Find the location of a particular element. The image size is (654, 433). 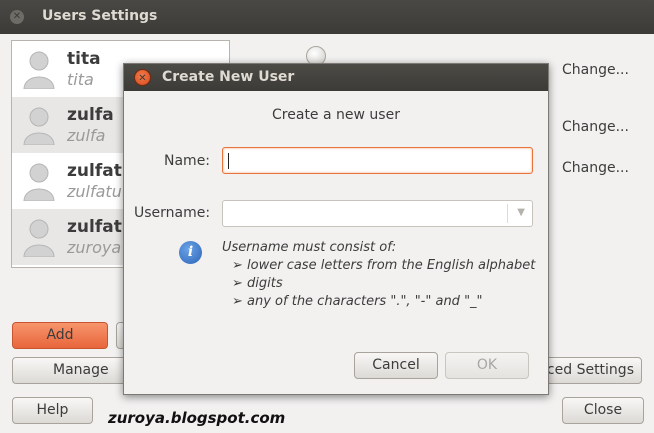

dialog-titlebar: ✕ Create New User is located at coordinates (336, 77).